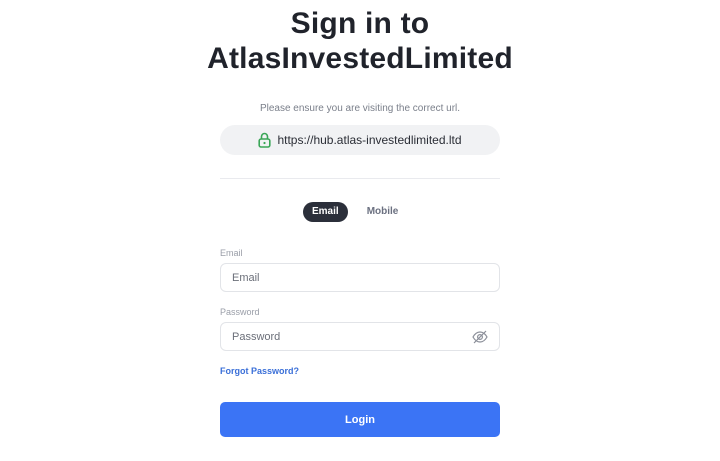  I want to click on divider, so click(360, 178).